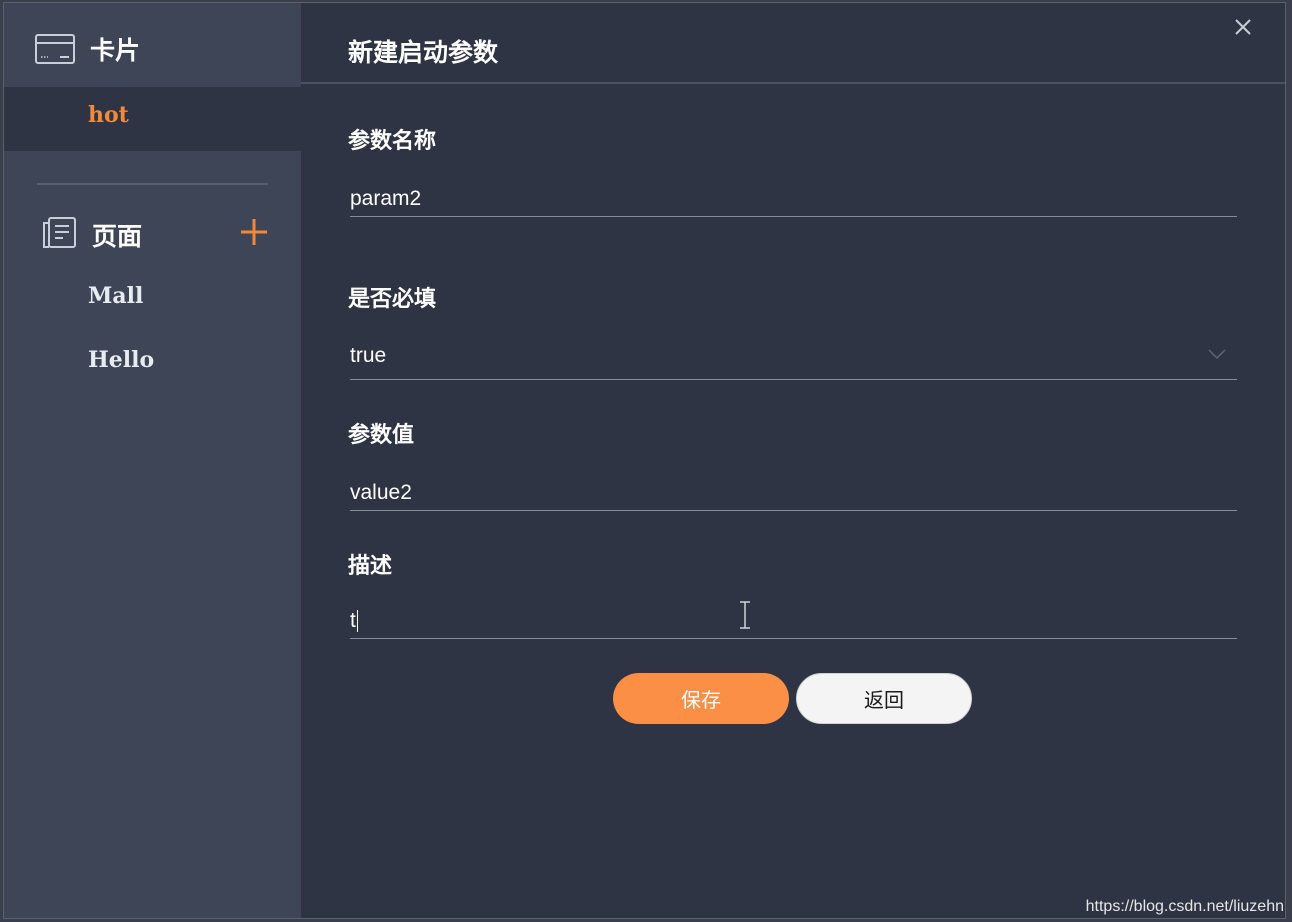 Image resolution: width=1292 pixels, height=922 pixels. I want to click on card-section-title: 卡片, so click(115, 50).